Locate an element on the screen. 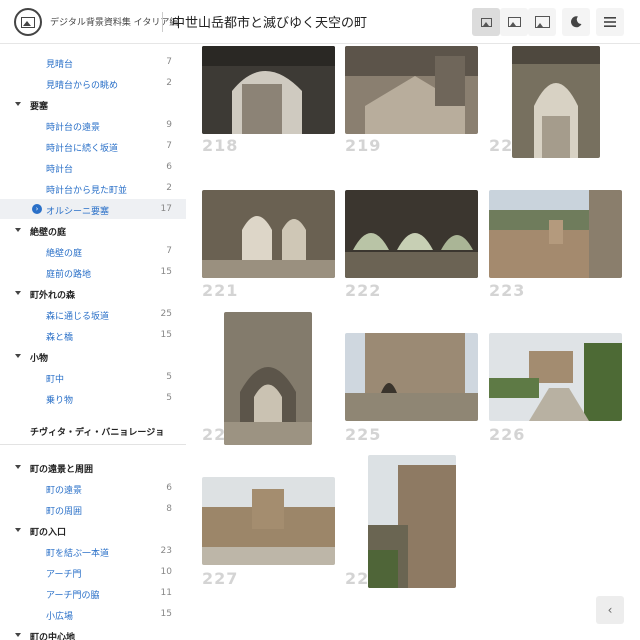 The height and width of the screenshot is (640, 640). photo-number: 225 is located at coordinates (363, 434).